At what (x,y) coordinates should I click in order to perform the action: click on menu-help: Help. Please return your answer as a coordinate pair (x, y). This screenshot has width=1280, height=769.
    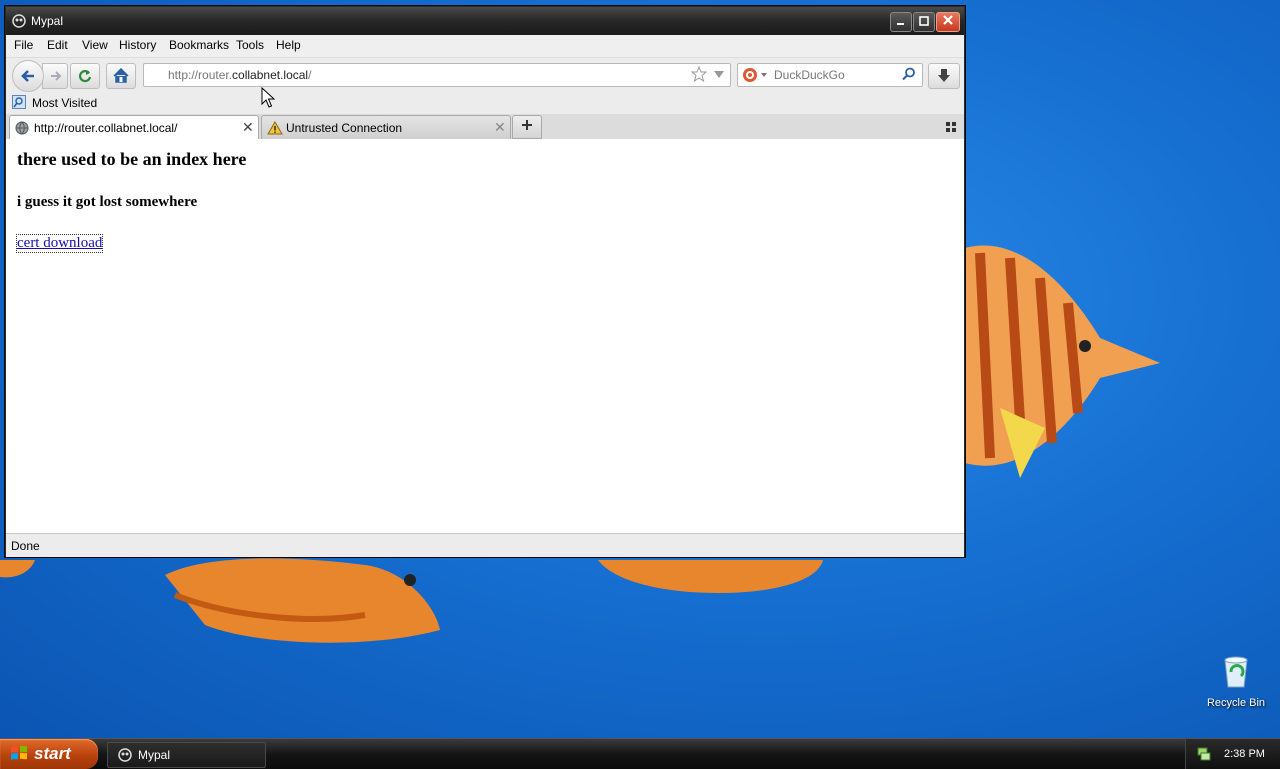
    Looking at the image, I should click on (288, 45).